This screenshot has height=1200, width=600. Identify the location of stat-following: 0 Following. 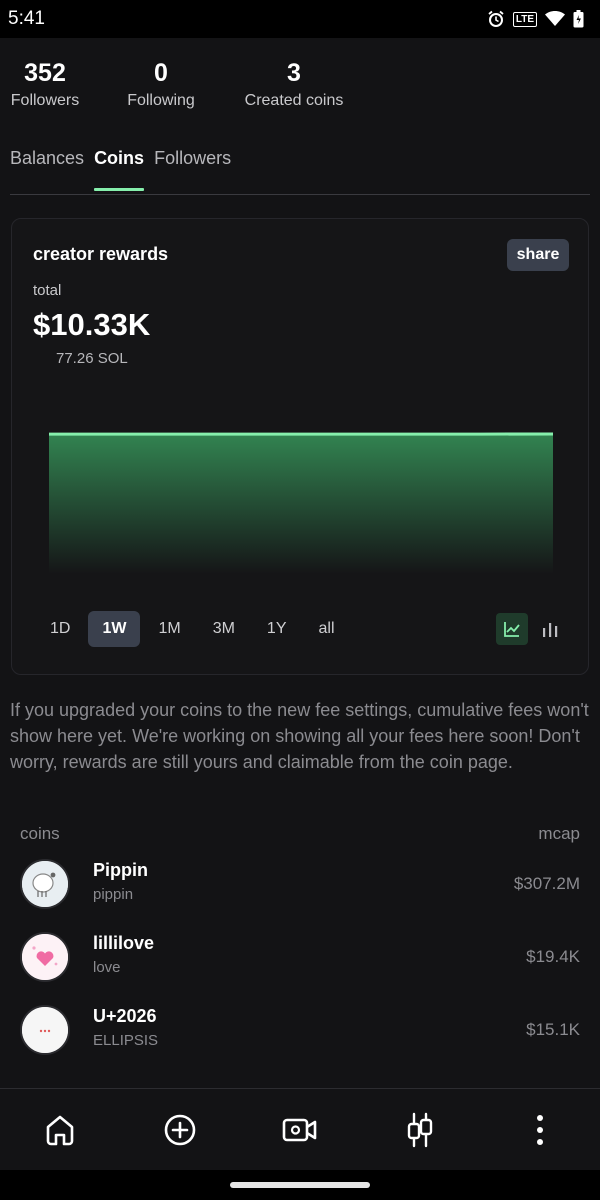
(161, 84).